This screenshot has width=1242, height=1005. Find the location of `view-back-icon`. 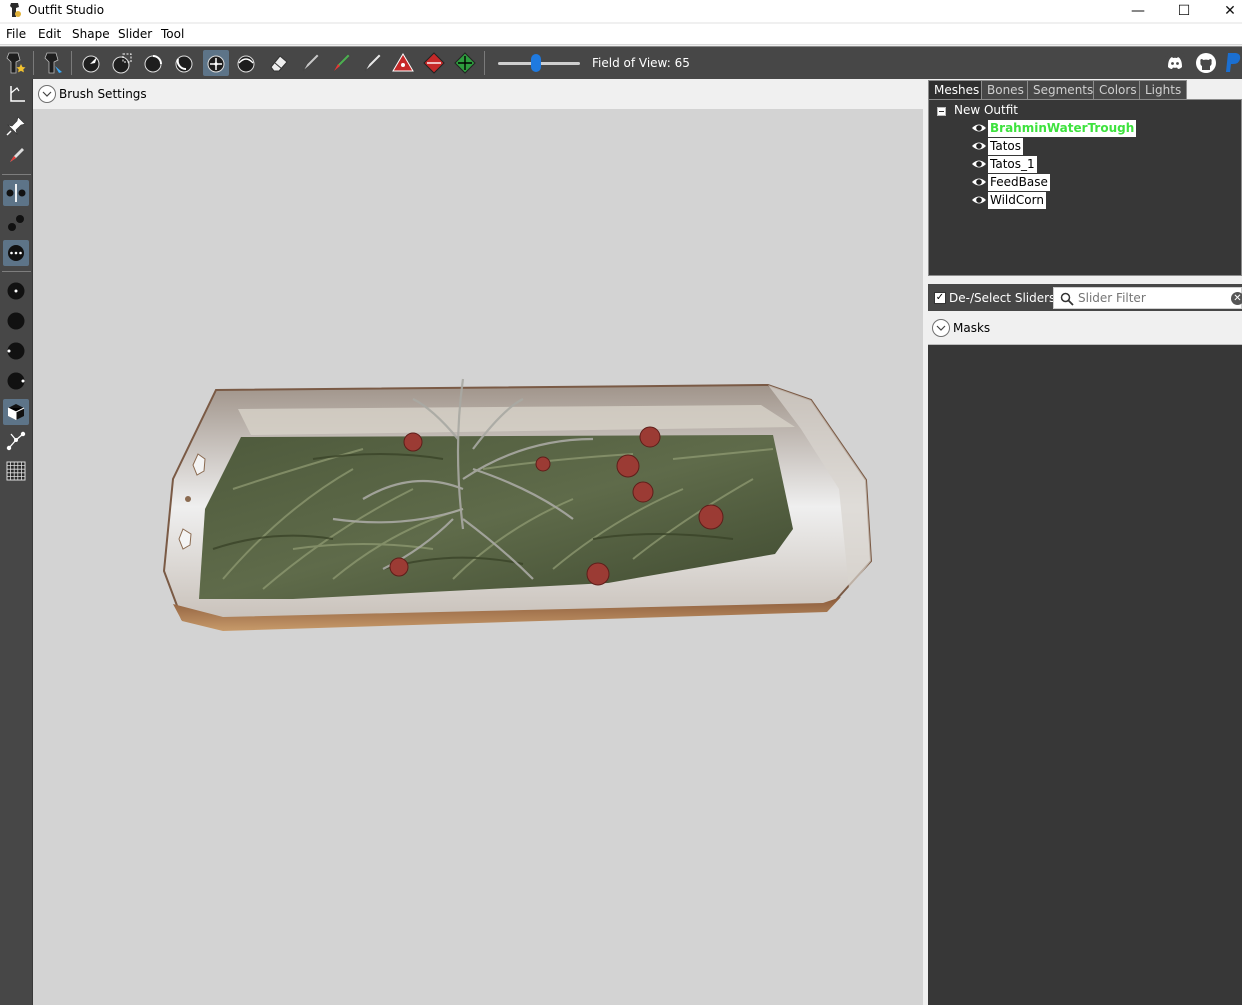

view-back-icon is located at coordinates (16, 321).